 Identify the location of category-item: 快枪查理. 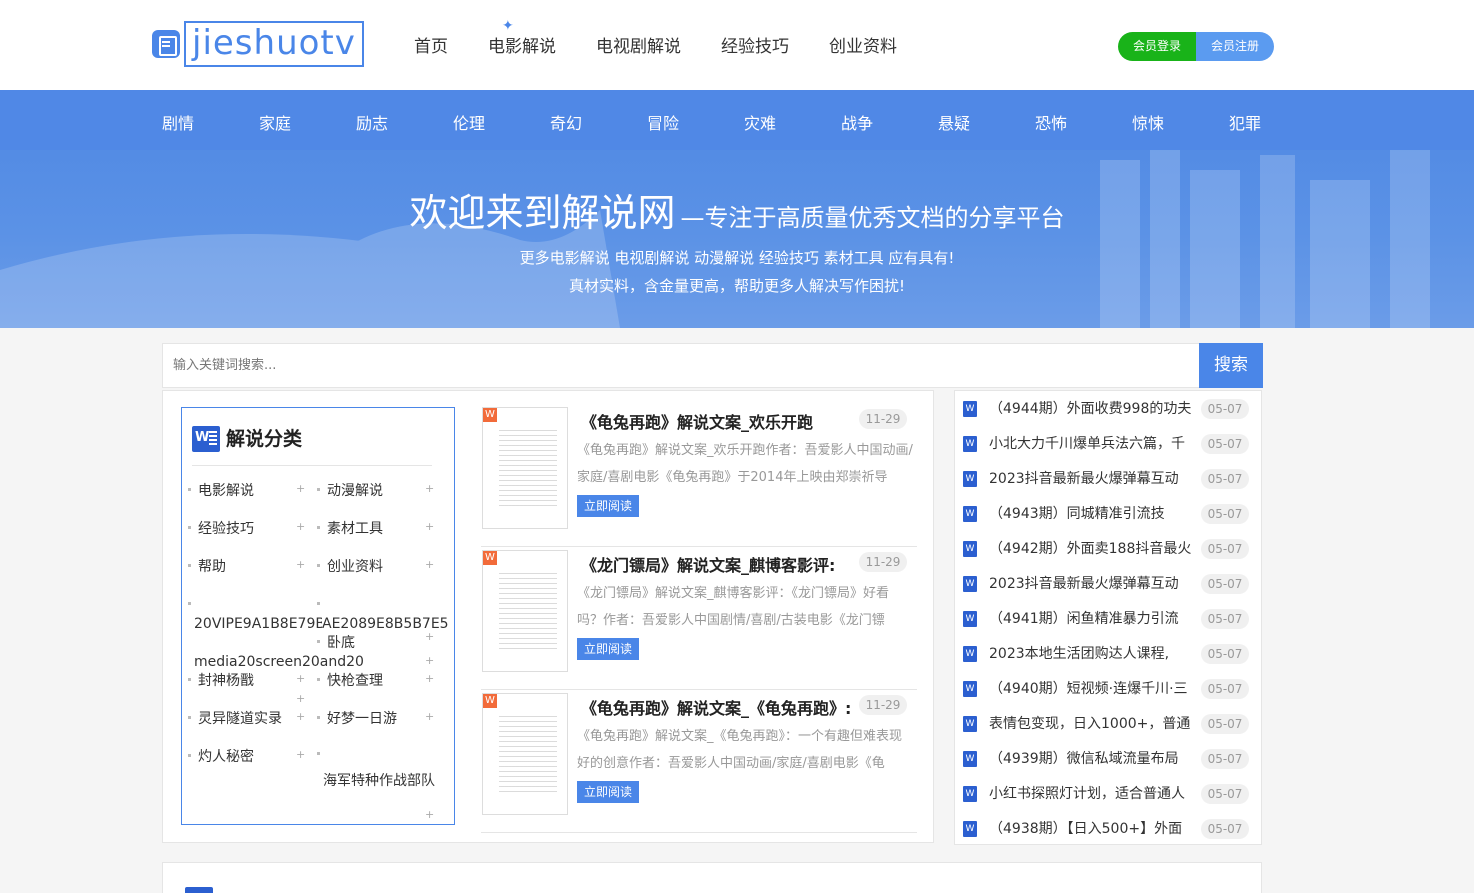
(350, 680).